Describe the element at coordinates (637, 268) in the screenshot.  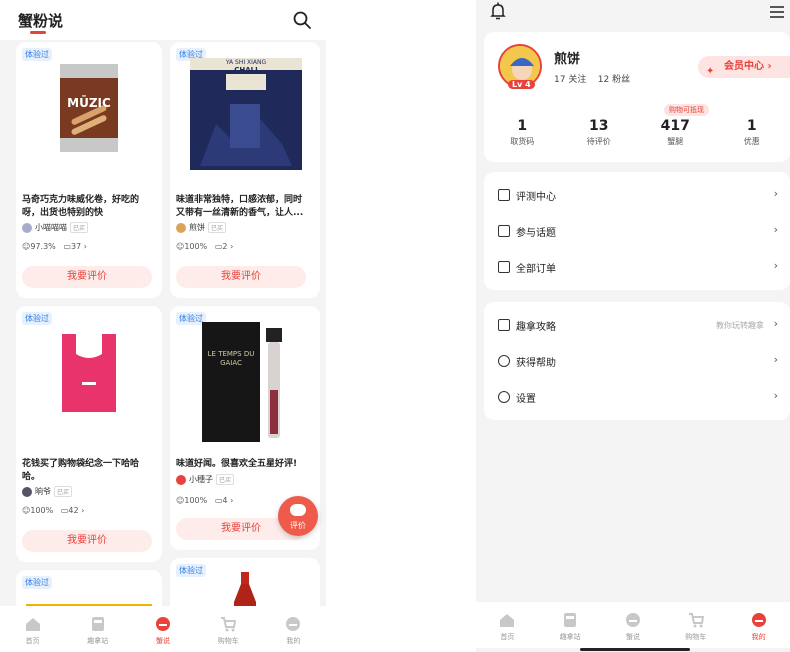
I see `menu-item-all-orders: 全部订单 ›` at that location.